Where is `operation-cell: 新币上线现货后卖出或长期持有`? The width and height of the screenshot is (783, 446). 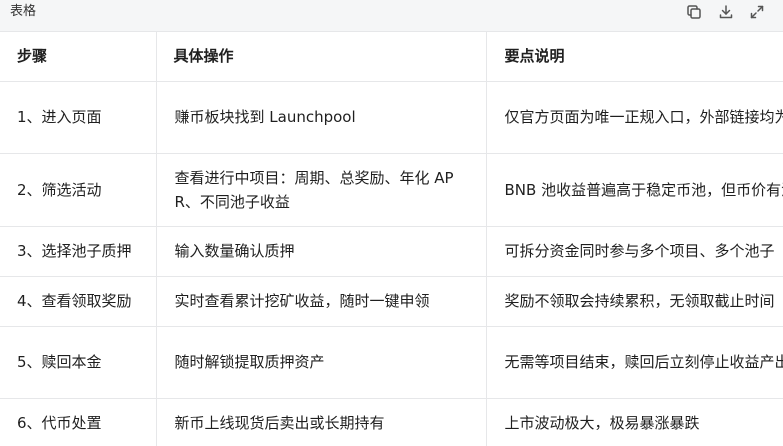 operation-cell: 新币上线现货后卖出或长期持有 is located at coordinates (321, 422).